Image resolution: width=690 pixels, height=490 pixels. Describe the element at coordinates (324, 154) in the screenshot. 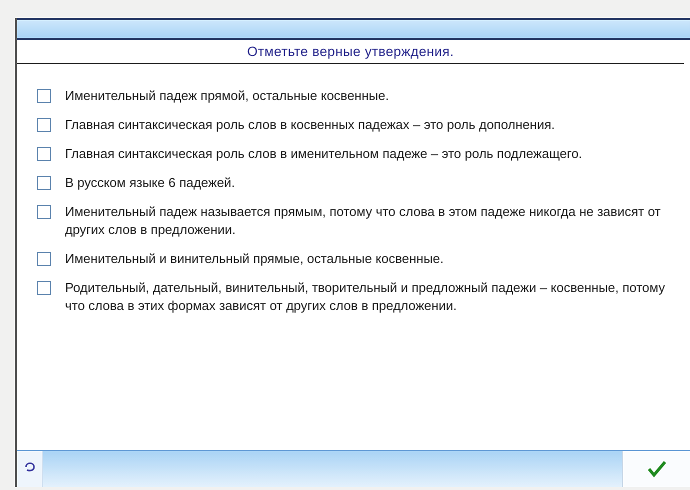

I see `option-label: Главная синтаксическая роль слов в именительном падеже – это роль подлежащего.` at that location.